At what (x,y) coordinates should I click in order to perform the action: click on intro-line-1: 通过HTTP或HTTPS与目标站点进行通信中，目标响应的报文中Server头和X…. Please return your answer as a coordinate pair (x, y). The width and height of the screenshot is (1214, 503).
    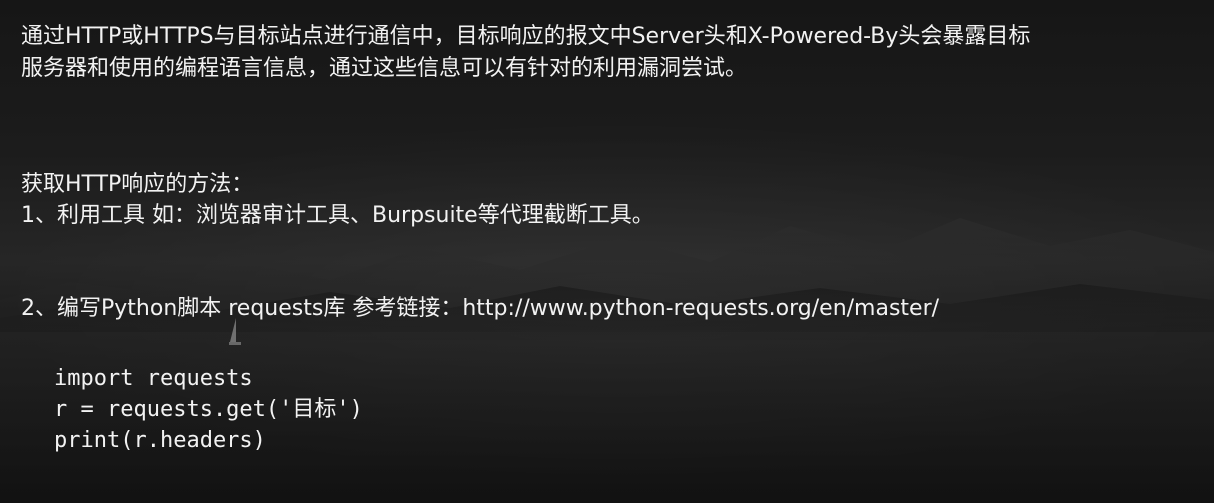
    Looking at the image, I should click on (526, 36).